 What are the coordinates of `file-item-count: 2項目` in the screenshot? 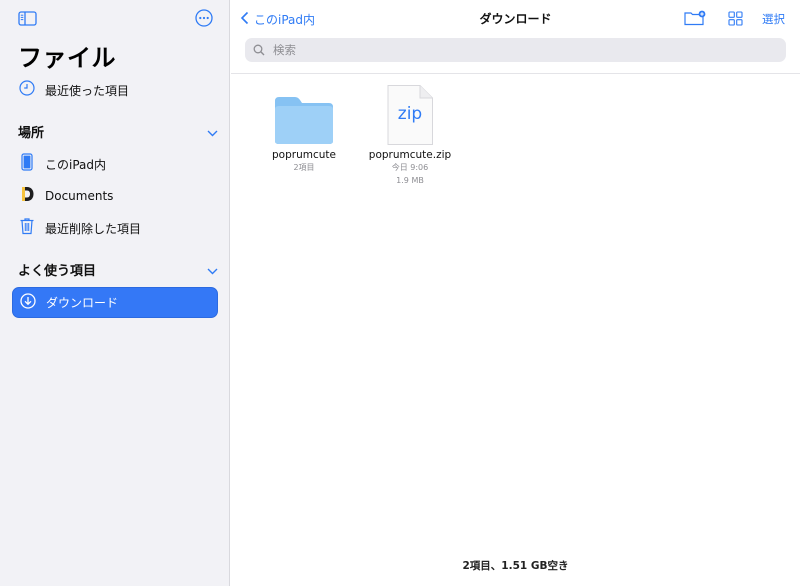 It's located at (304, 167).